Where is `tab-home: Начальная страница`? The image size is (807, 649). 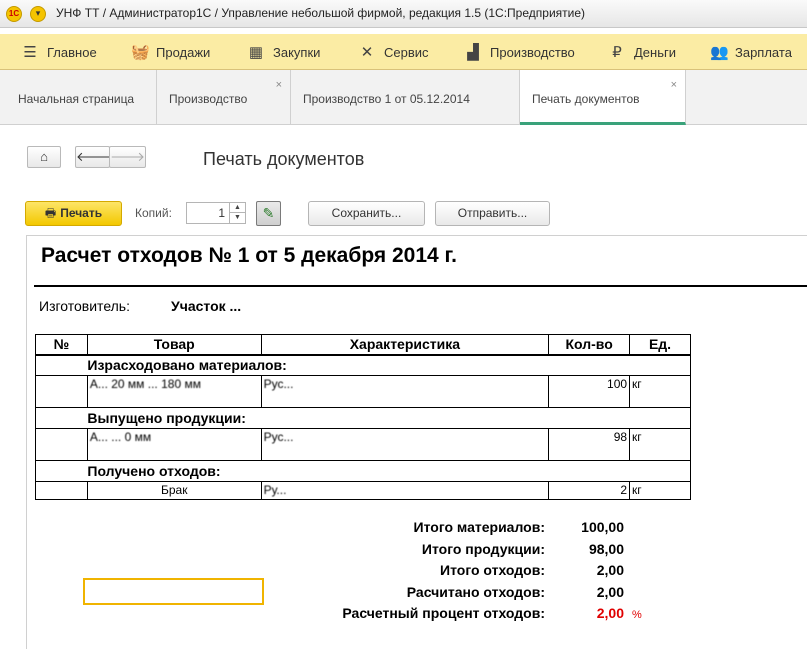 tab-home: Начальная страница is located at coordinates (78, 97).